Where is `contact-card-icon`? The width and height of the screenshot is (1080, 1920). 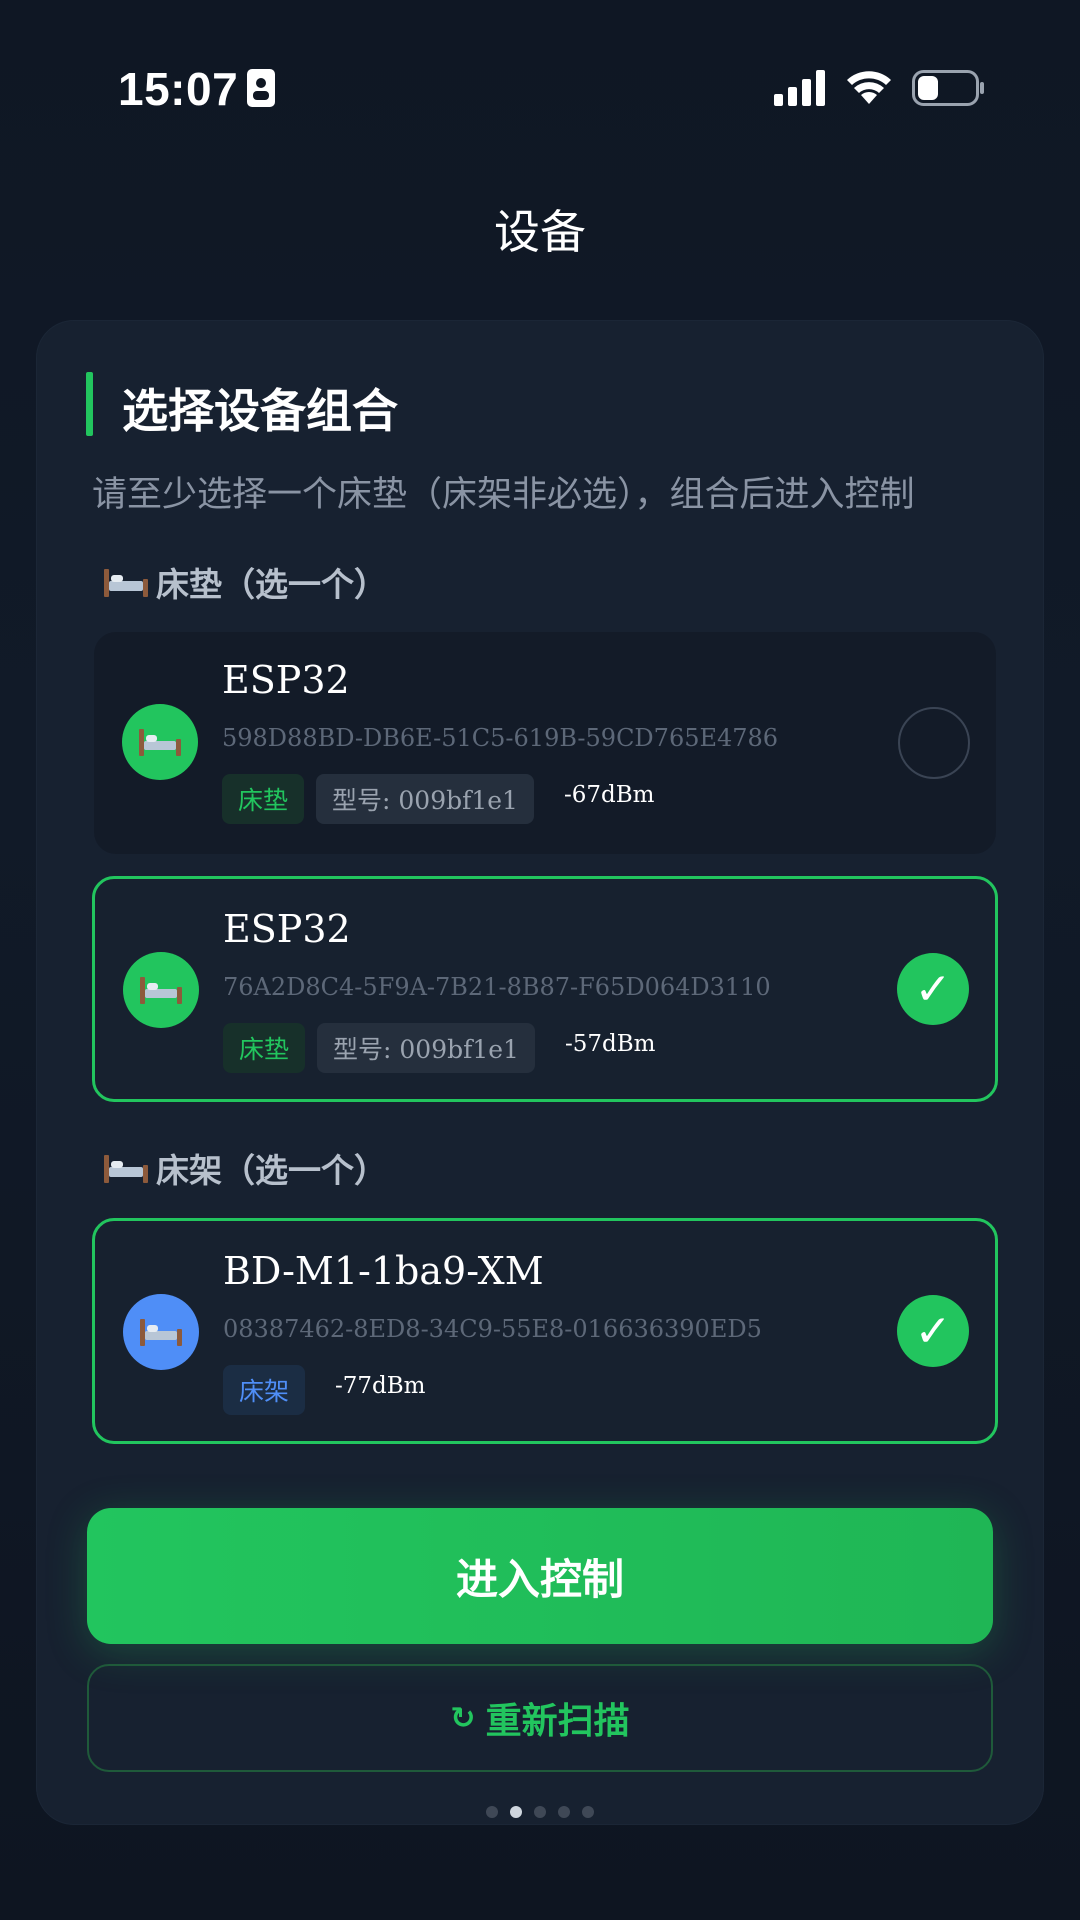
contact-card-icon is located at coordinates (261, 88).